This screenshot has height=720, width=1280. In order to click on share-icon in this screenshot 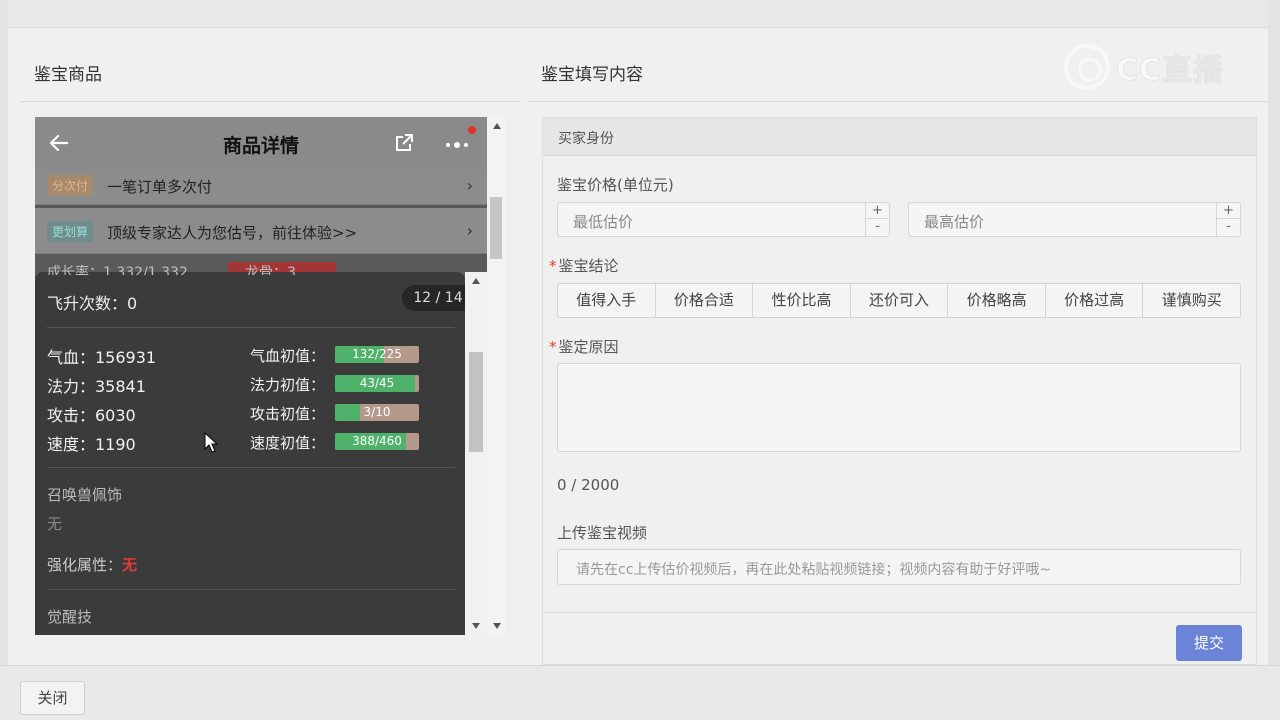, I will do `click(404, 143)`.